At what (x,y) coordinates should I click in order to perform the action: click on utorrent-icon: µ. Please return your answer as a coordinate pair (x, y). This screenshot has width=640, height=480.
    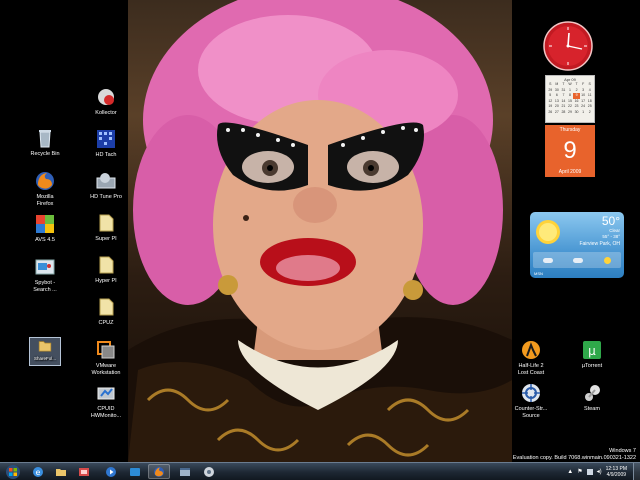
    Looking at the image, I should click on (592, 350).